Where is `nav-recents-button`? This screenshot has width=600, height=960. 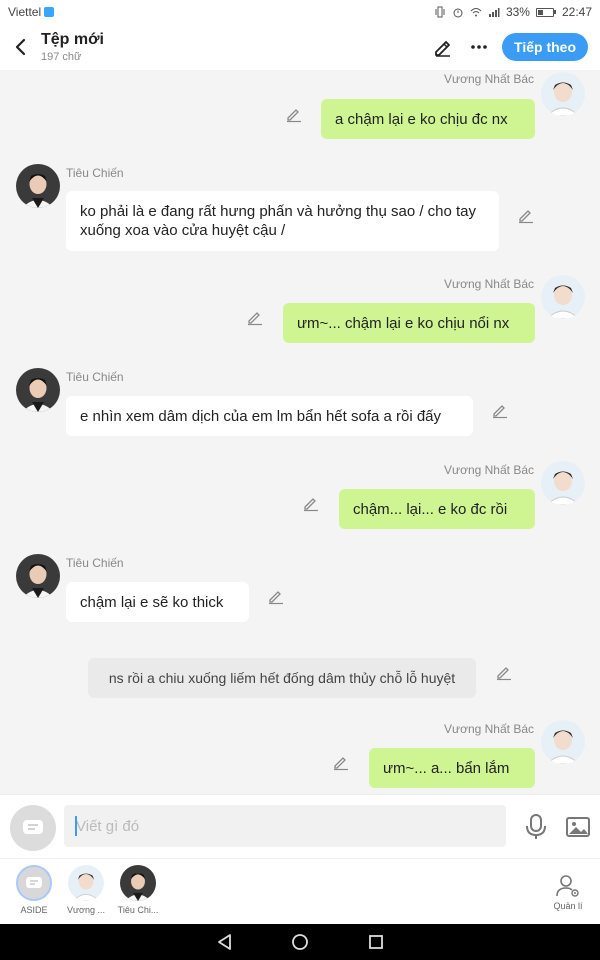
nav-recents-button is located at coordinates (376, 942).